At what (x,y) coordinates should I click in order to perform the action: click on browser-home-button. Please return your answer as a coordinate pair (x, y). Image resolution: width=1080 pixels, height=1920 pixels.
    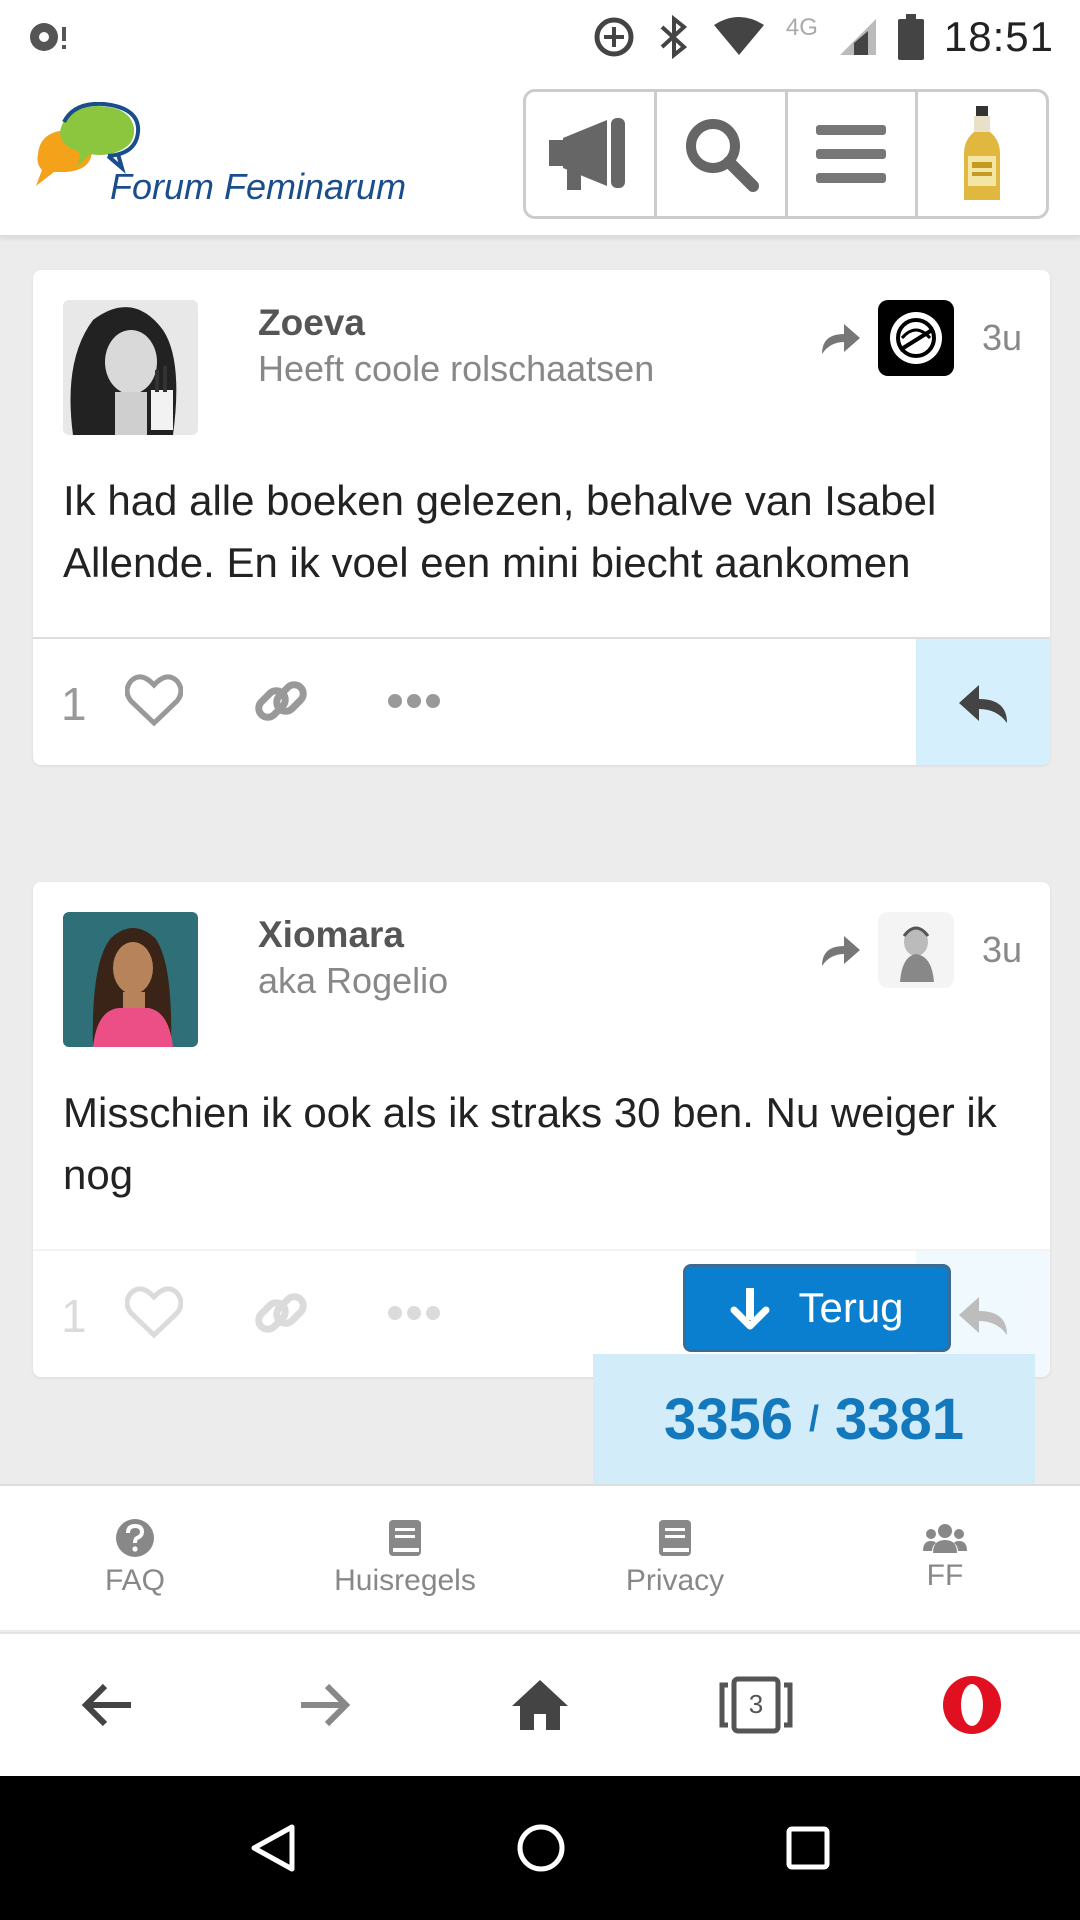
    Looking at the image, I should click on (540, 1705).